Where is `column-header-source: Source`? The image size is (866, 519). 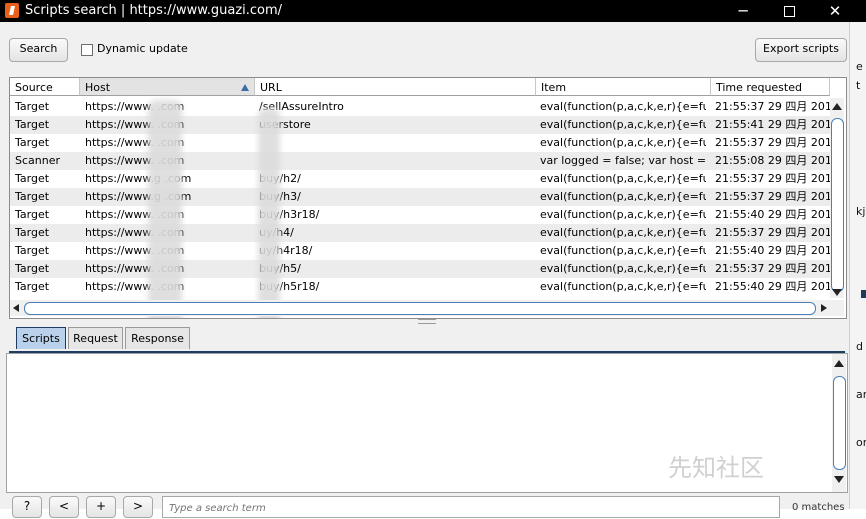 column-header-source: Source is located at coordinates (45, 87).